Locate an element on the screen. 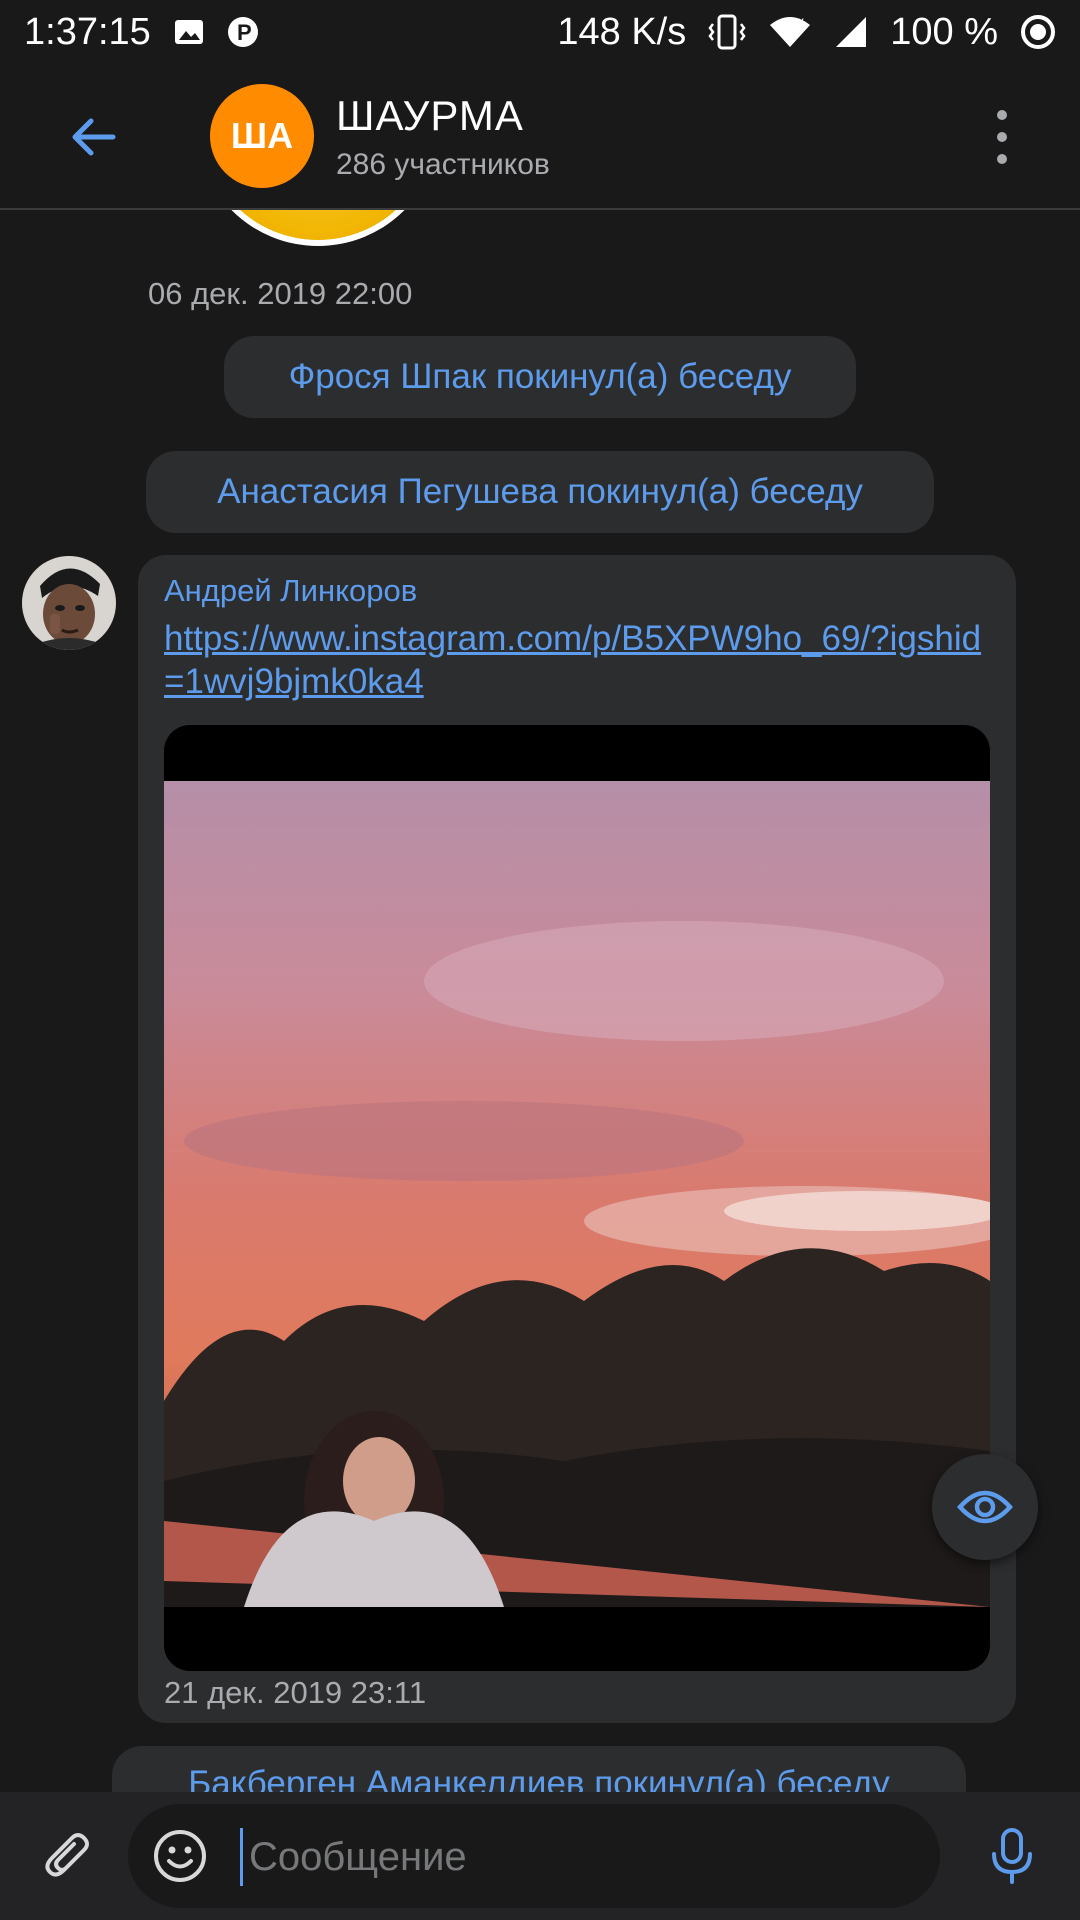 The image size is (1080, 1920). sender-avatar is located at coordinates (69, 603).